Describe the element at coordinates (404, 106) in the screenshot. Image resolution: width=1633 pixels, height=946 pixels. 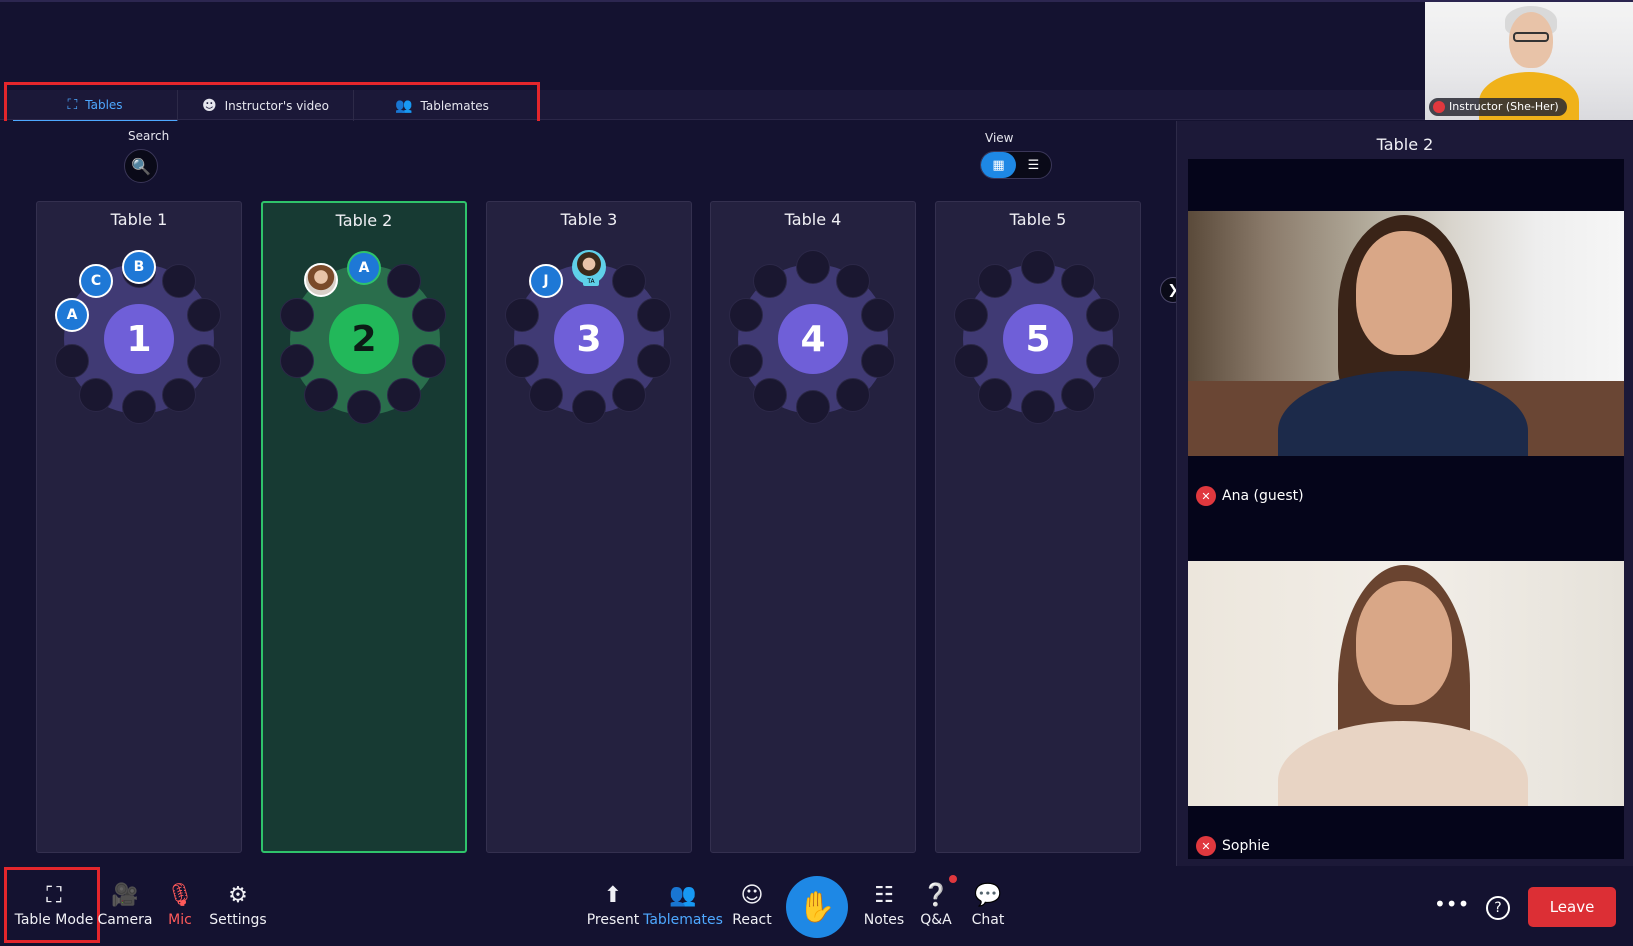
I see `people-icon: 👥` at that location.